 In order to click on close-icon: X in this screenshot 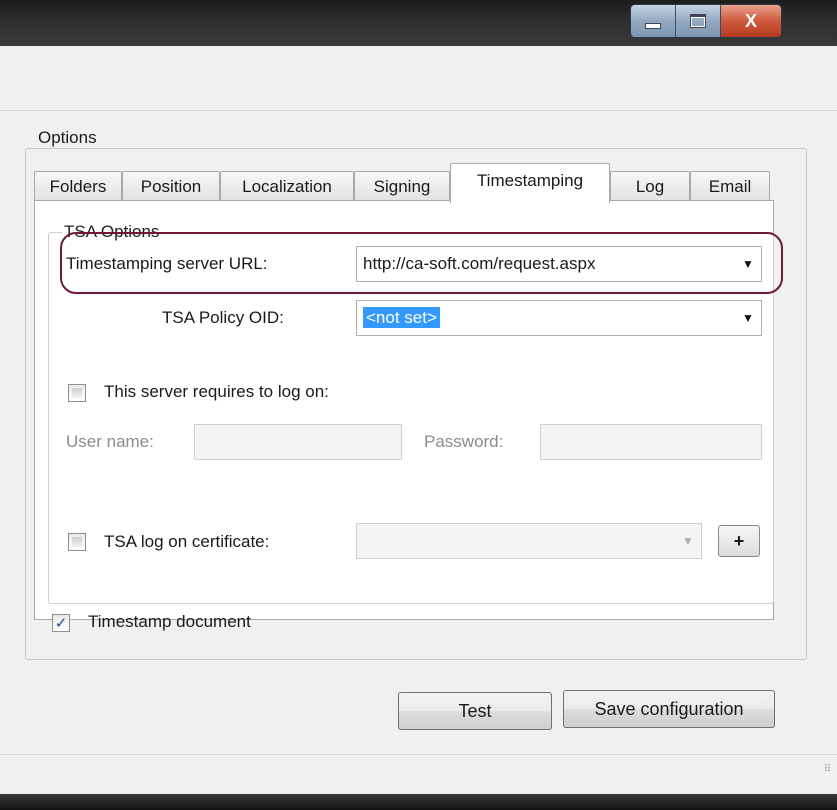, I will do `click(750, 20)`.